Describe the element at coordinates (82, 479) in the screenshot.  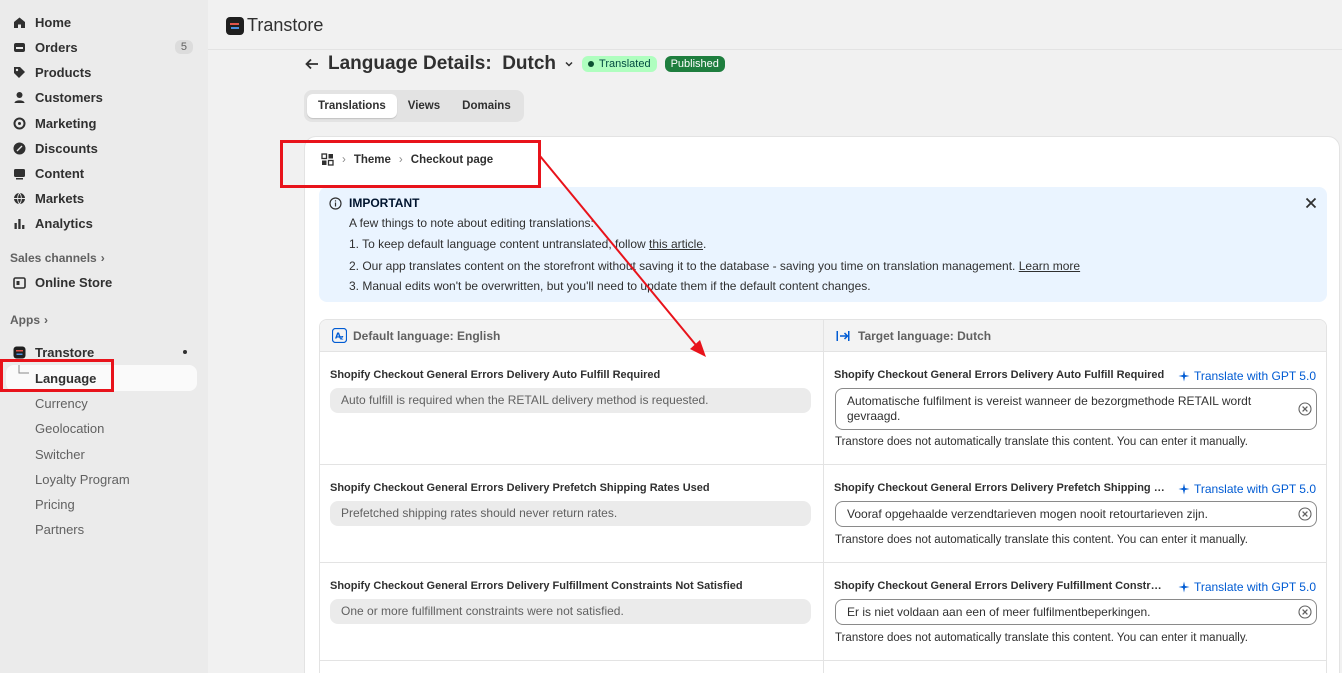
I see `sidebar-item-loyalty-program: Loyalty Program` at that location.